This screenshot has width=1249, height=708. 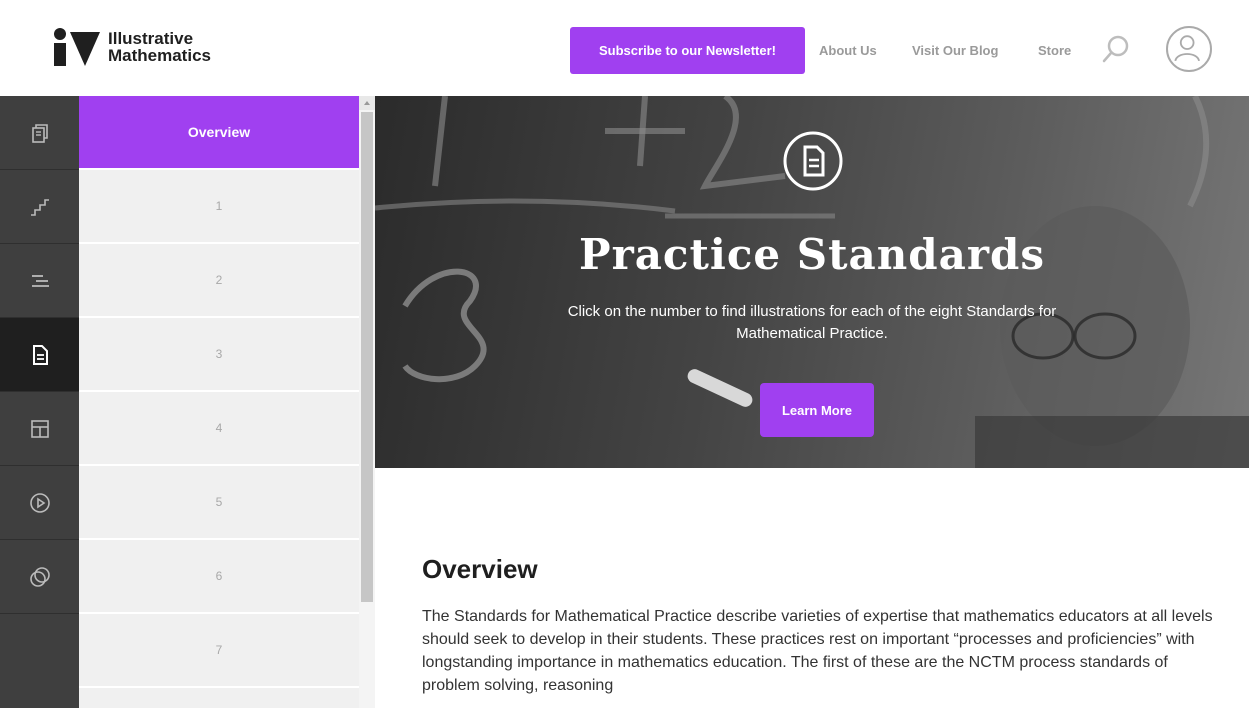 I want to click on rail-item-layout, so click(x=39, y=429).